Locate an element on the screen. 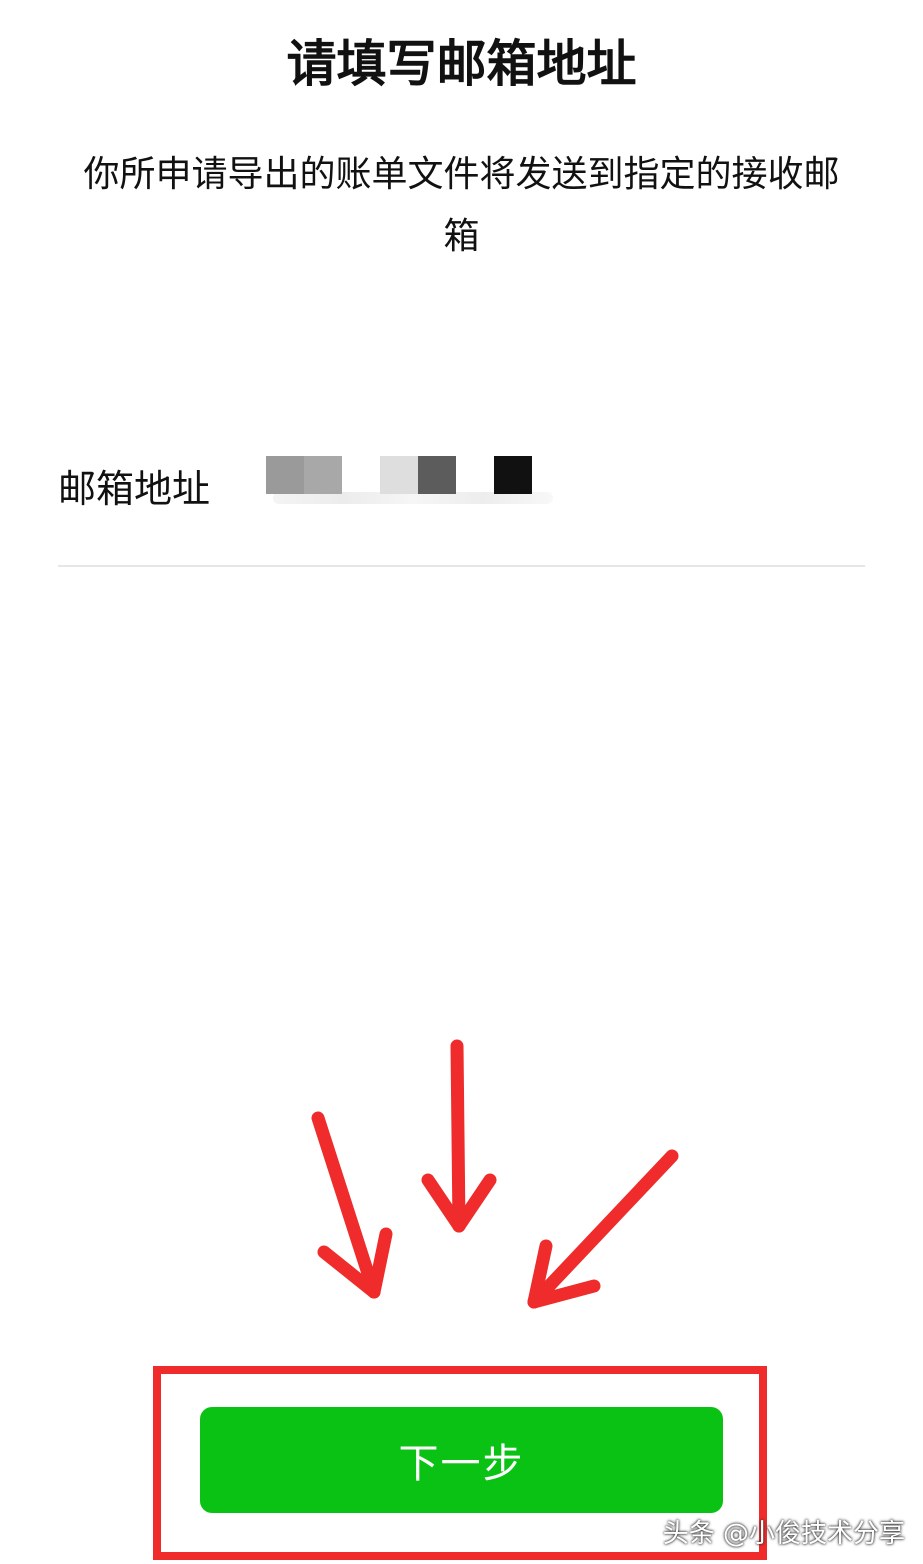  next-step-button: 下一步 is located at coordinates (461, 1460).